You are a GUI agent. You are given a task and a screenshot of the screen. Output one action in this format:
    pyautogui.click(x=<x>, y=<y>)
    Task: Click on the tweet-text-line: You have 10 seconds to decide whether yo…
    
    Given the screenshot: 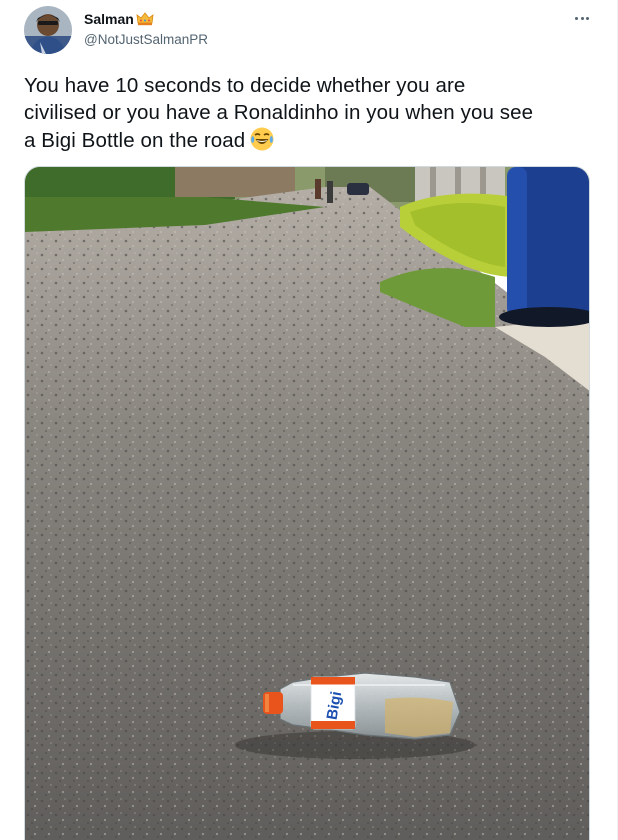 What is the action you would take?
    pyautogui.click(x=245, y=85)
    